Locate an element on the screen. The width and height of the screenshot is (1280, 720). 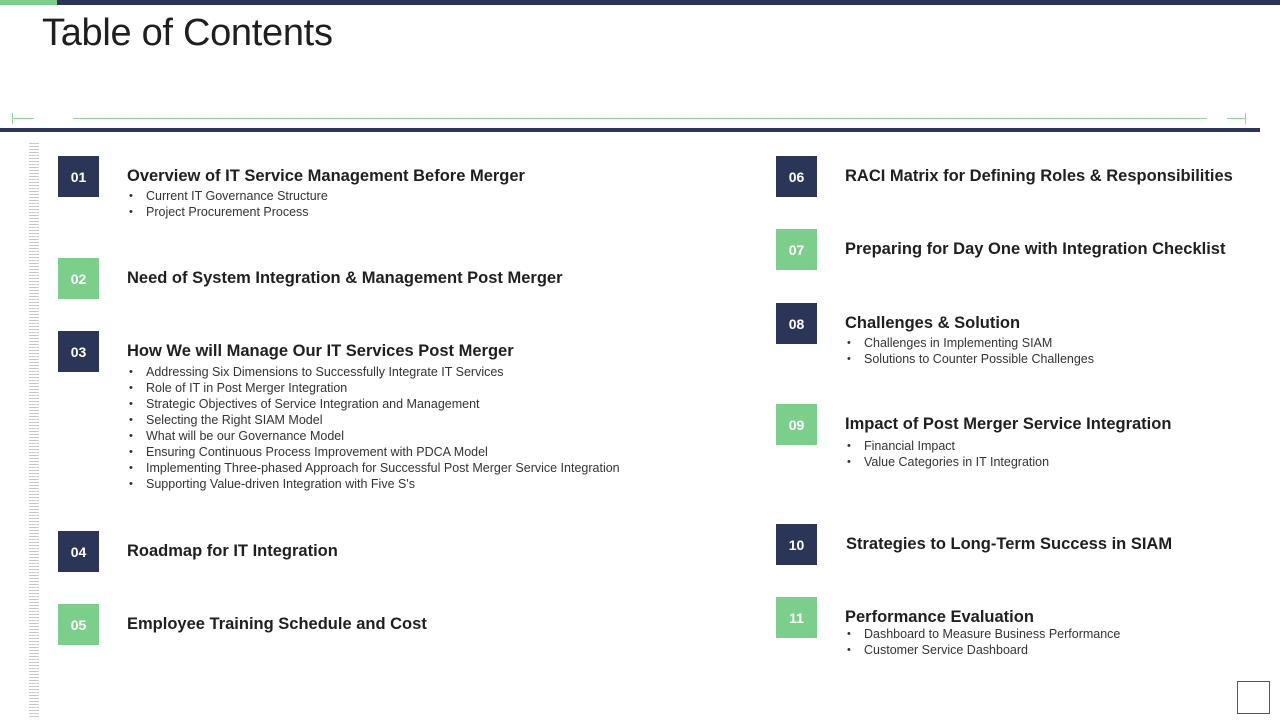
number-badge: 08 is located at coordinates (796, 323).